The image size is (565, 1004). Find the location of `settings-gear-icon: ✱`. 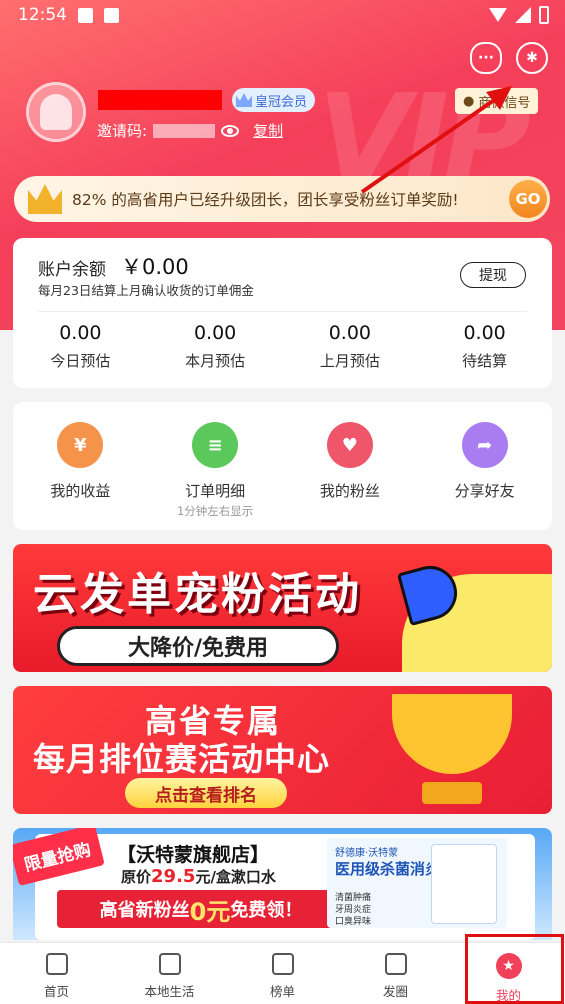

settings-gear-icon: ✱ is located at coordinates (532, 58).